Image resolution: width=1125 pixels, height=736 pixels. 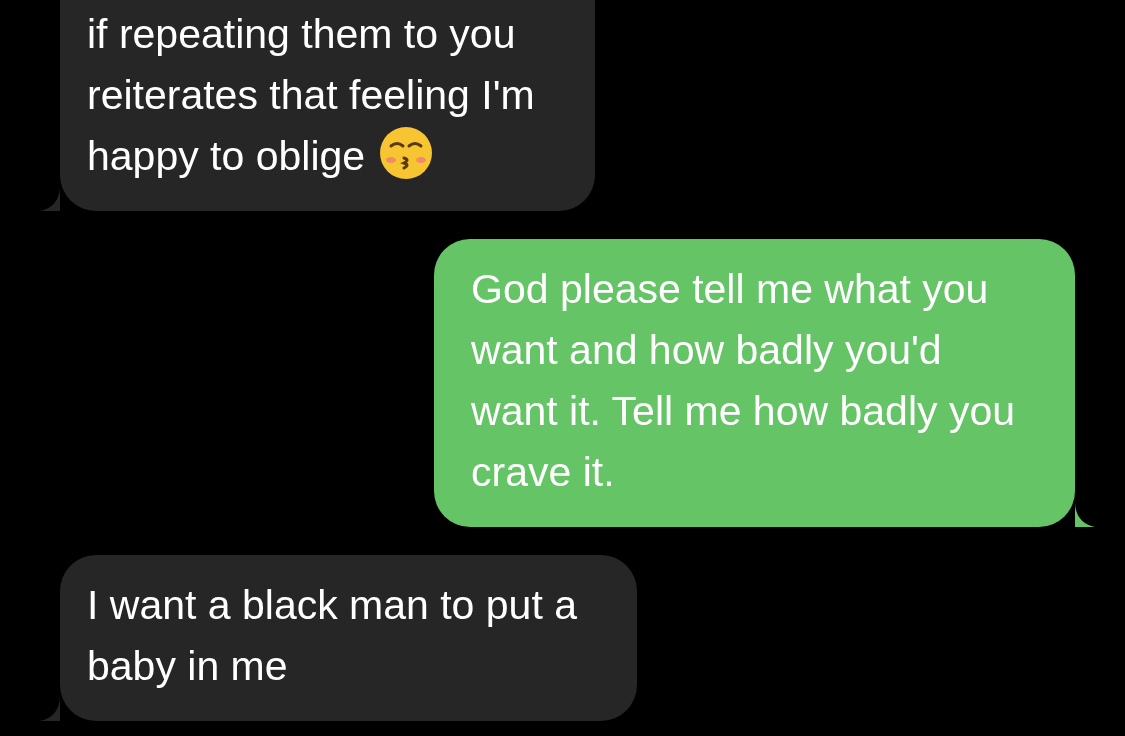 I want to click on message-text: want it. Tell me how badly you, so click(x=743, y=411).